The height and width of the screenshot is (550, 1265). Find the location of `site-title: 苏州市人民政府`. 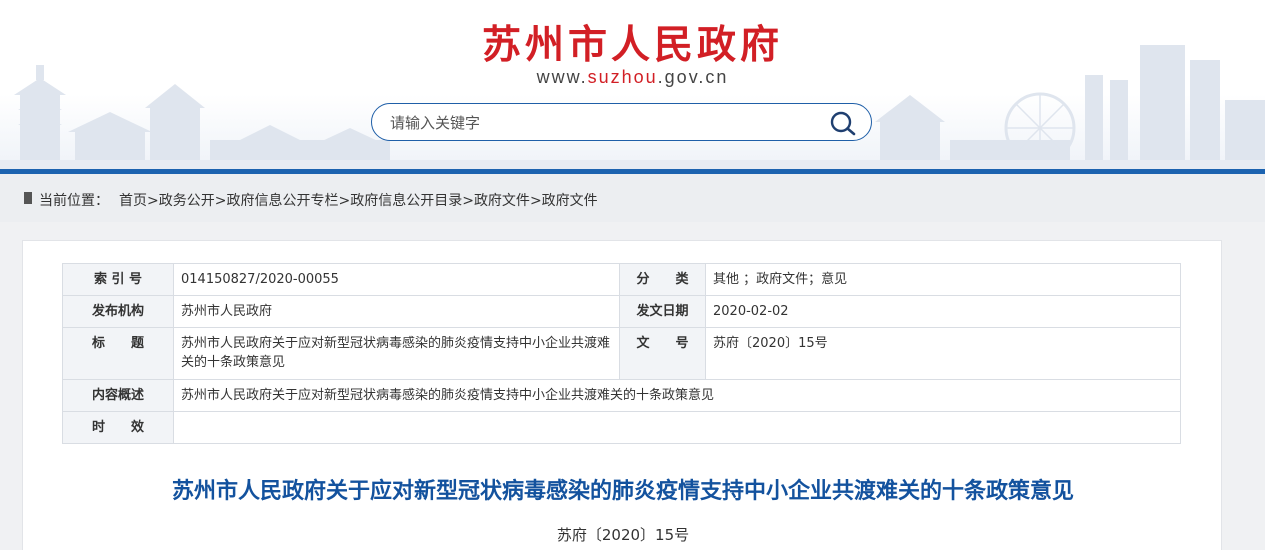

site-title: 苏州市人民政府 is located at coordinates (632, 45).